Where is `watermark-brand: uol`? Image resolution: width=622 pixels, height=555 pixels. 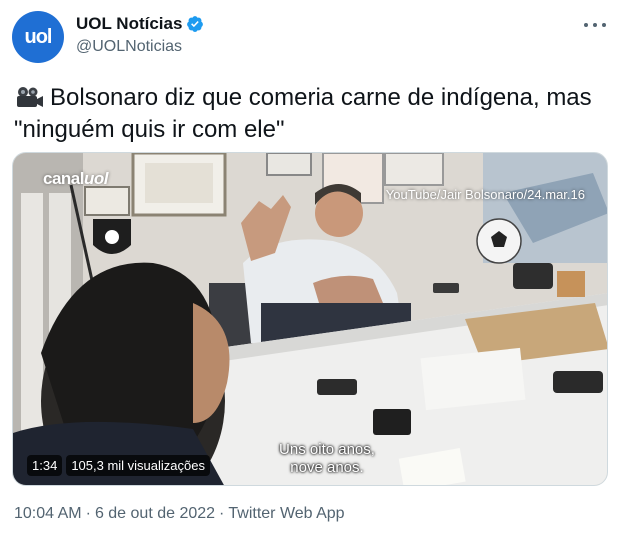
watermark-brand: uol is located at coordinates (96, 178).